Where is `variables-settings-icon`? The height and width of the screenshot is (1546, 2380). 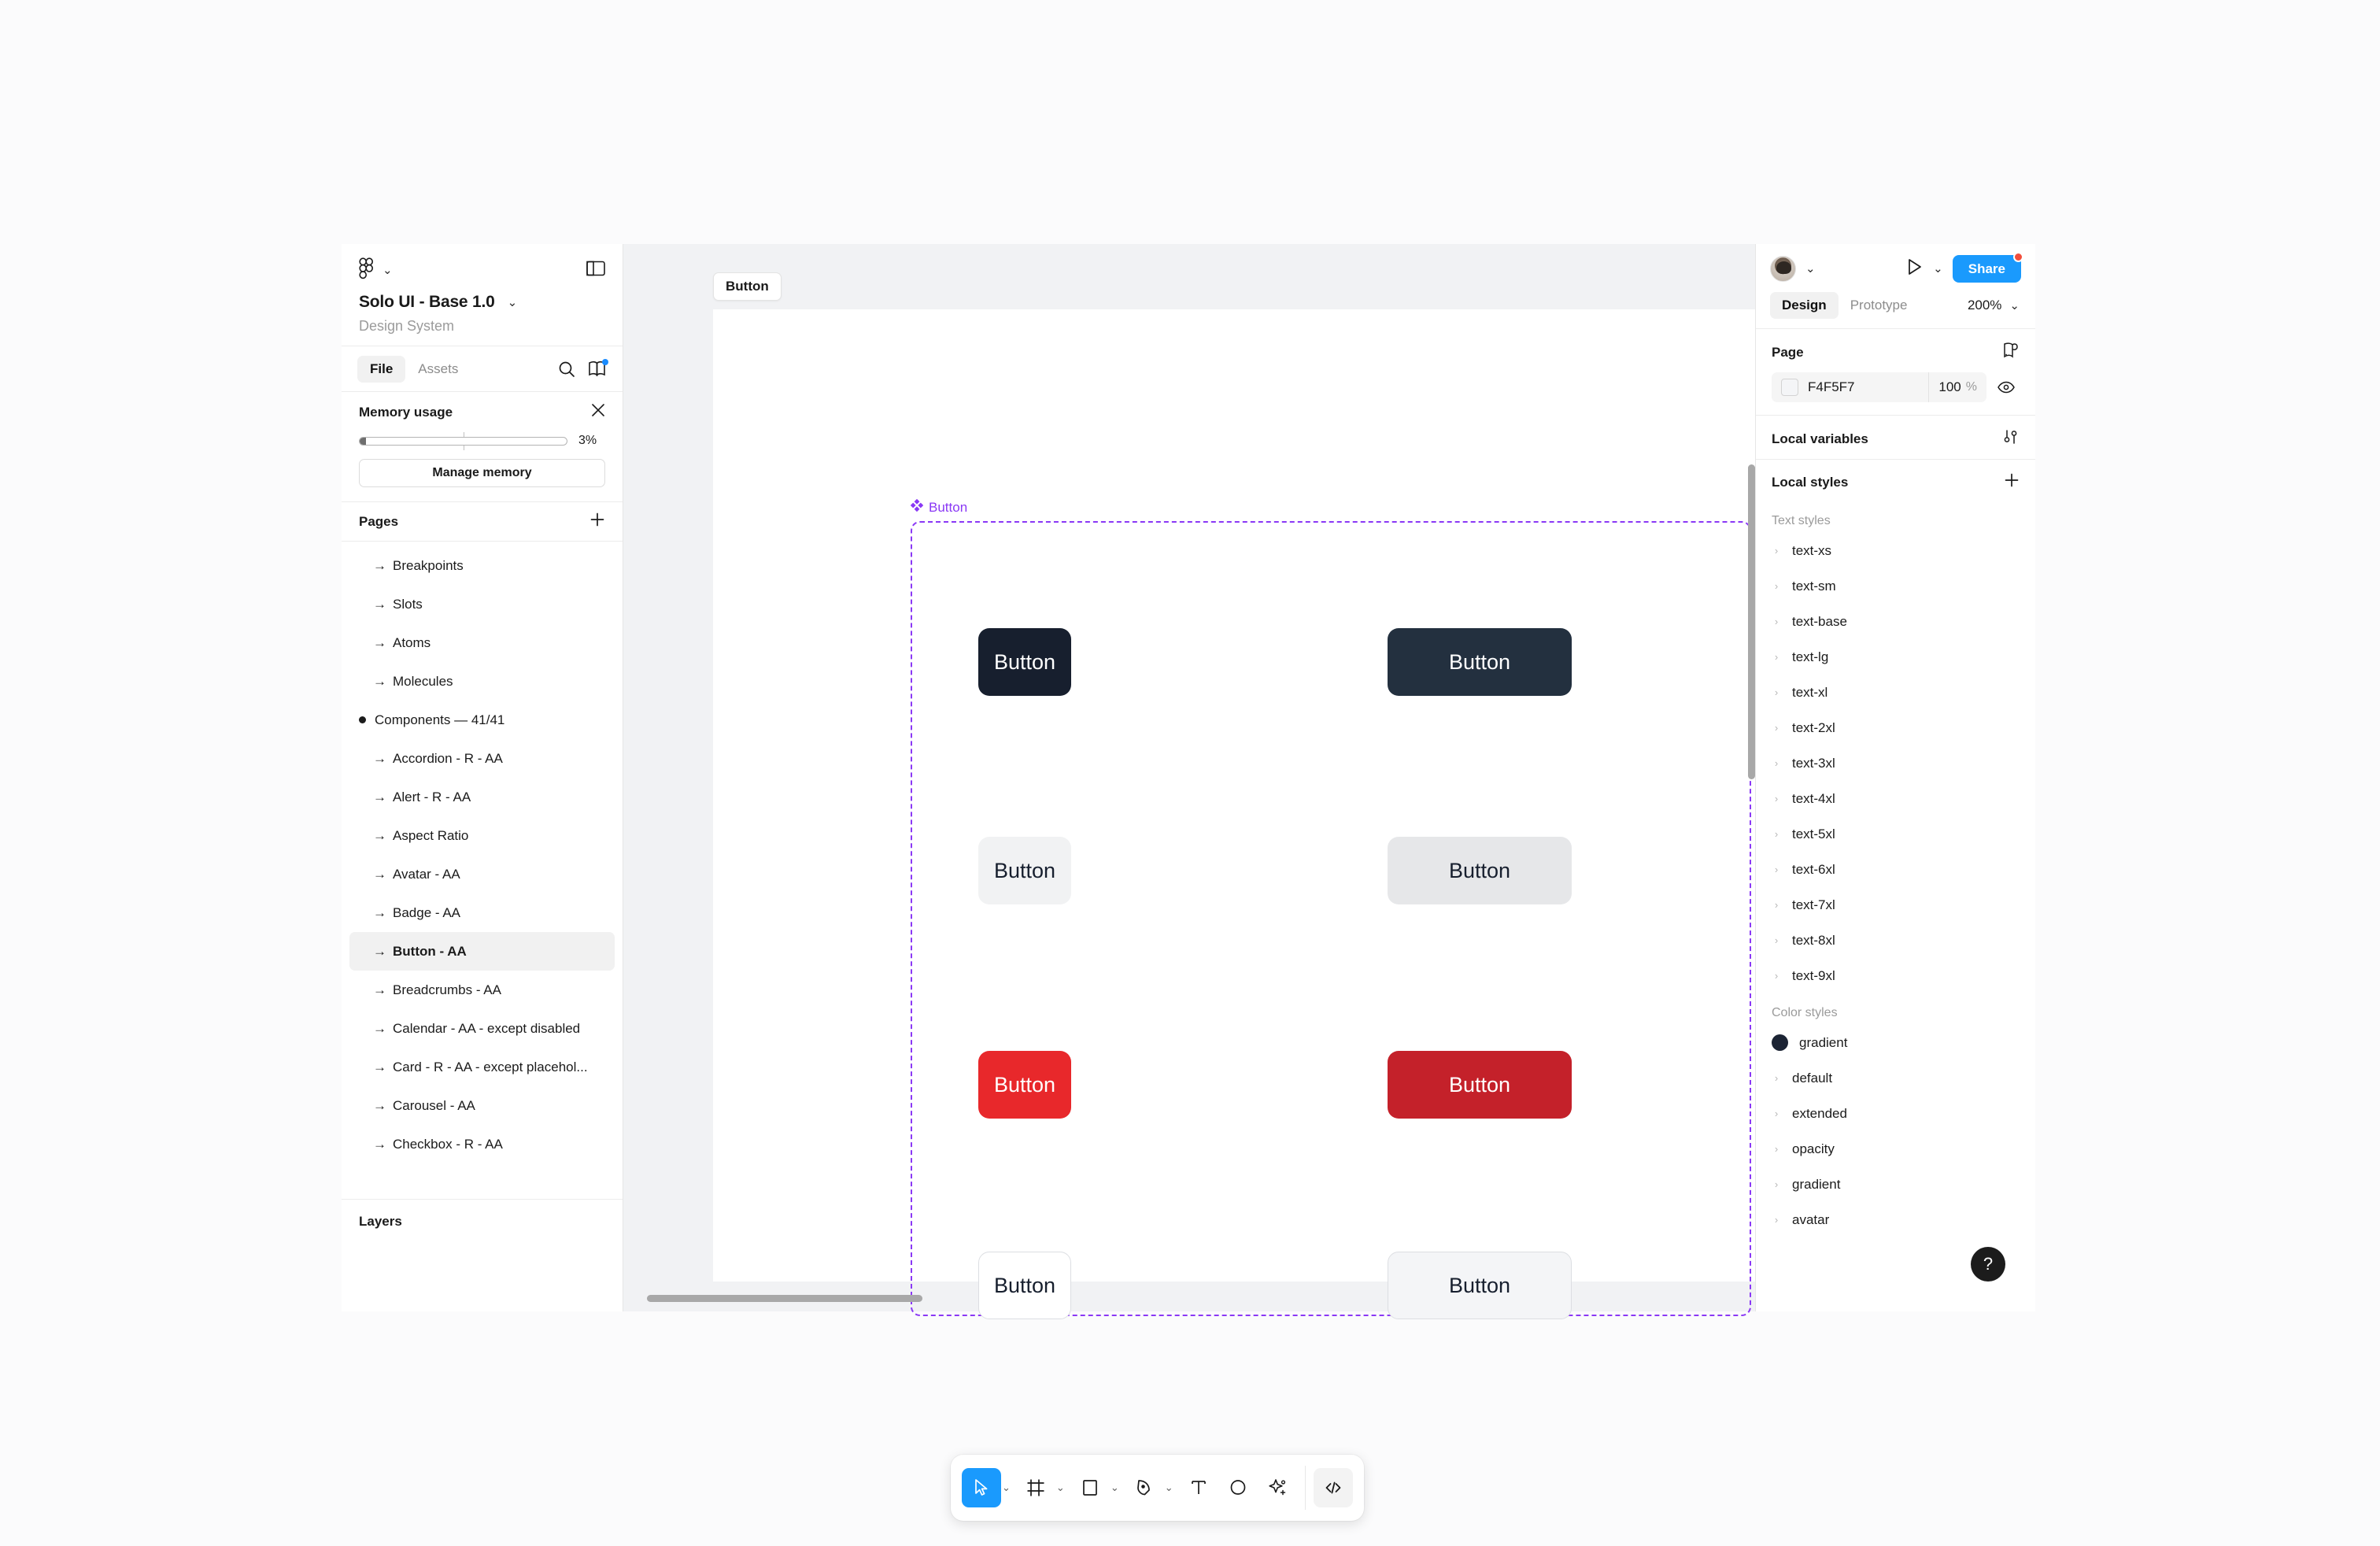 variables-settings-icon is located at coordinates (2011, 438).